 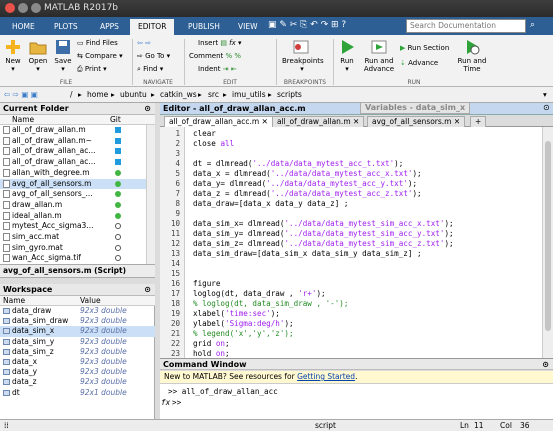 What do you see at coordinates (379, 56) in the screenshot?
I see `run-and-advance-button: Run and Advance` at bounding box center [379, 56].